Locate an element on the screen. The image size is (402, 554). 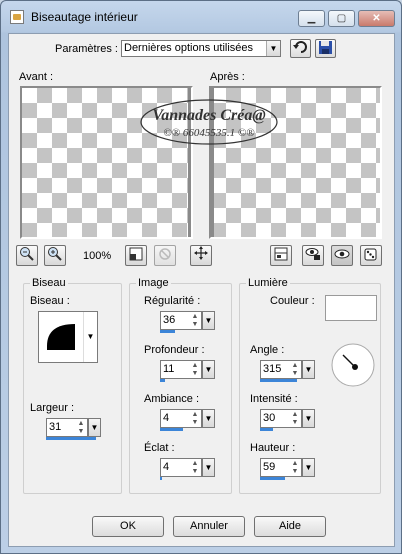
light-field-input: 315 ▲ ▼ is located at coordinates (281, 369).